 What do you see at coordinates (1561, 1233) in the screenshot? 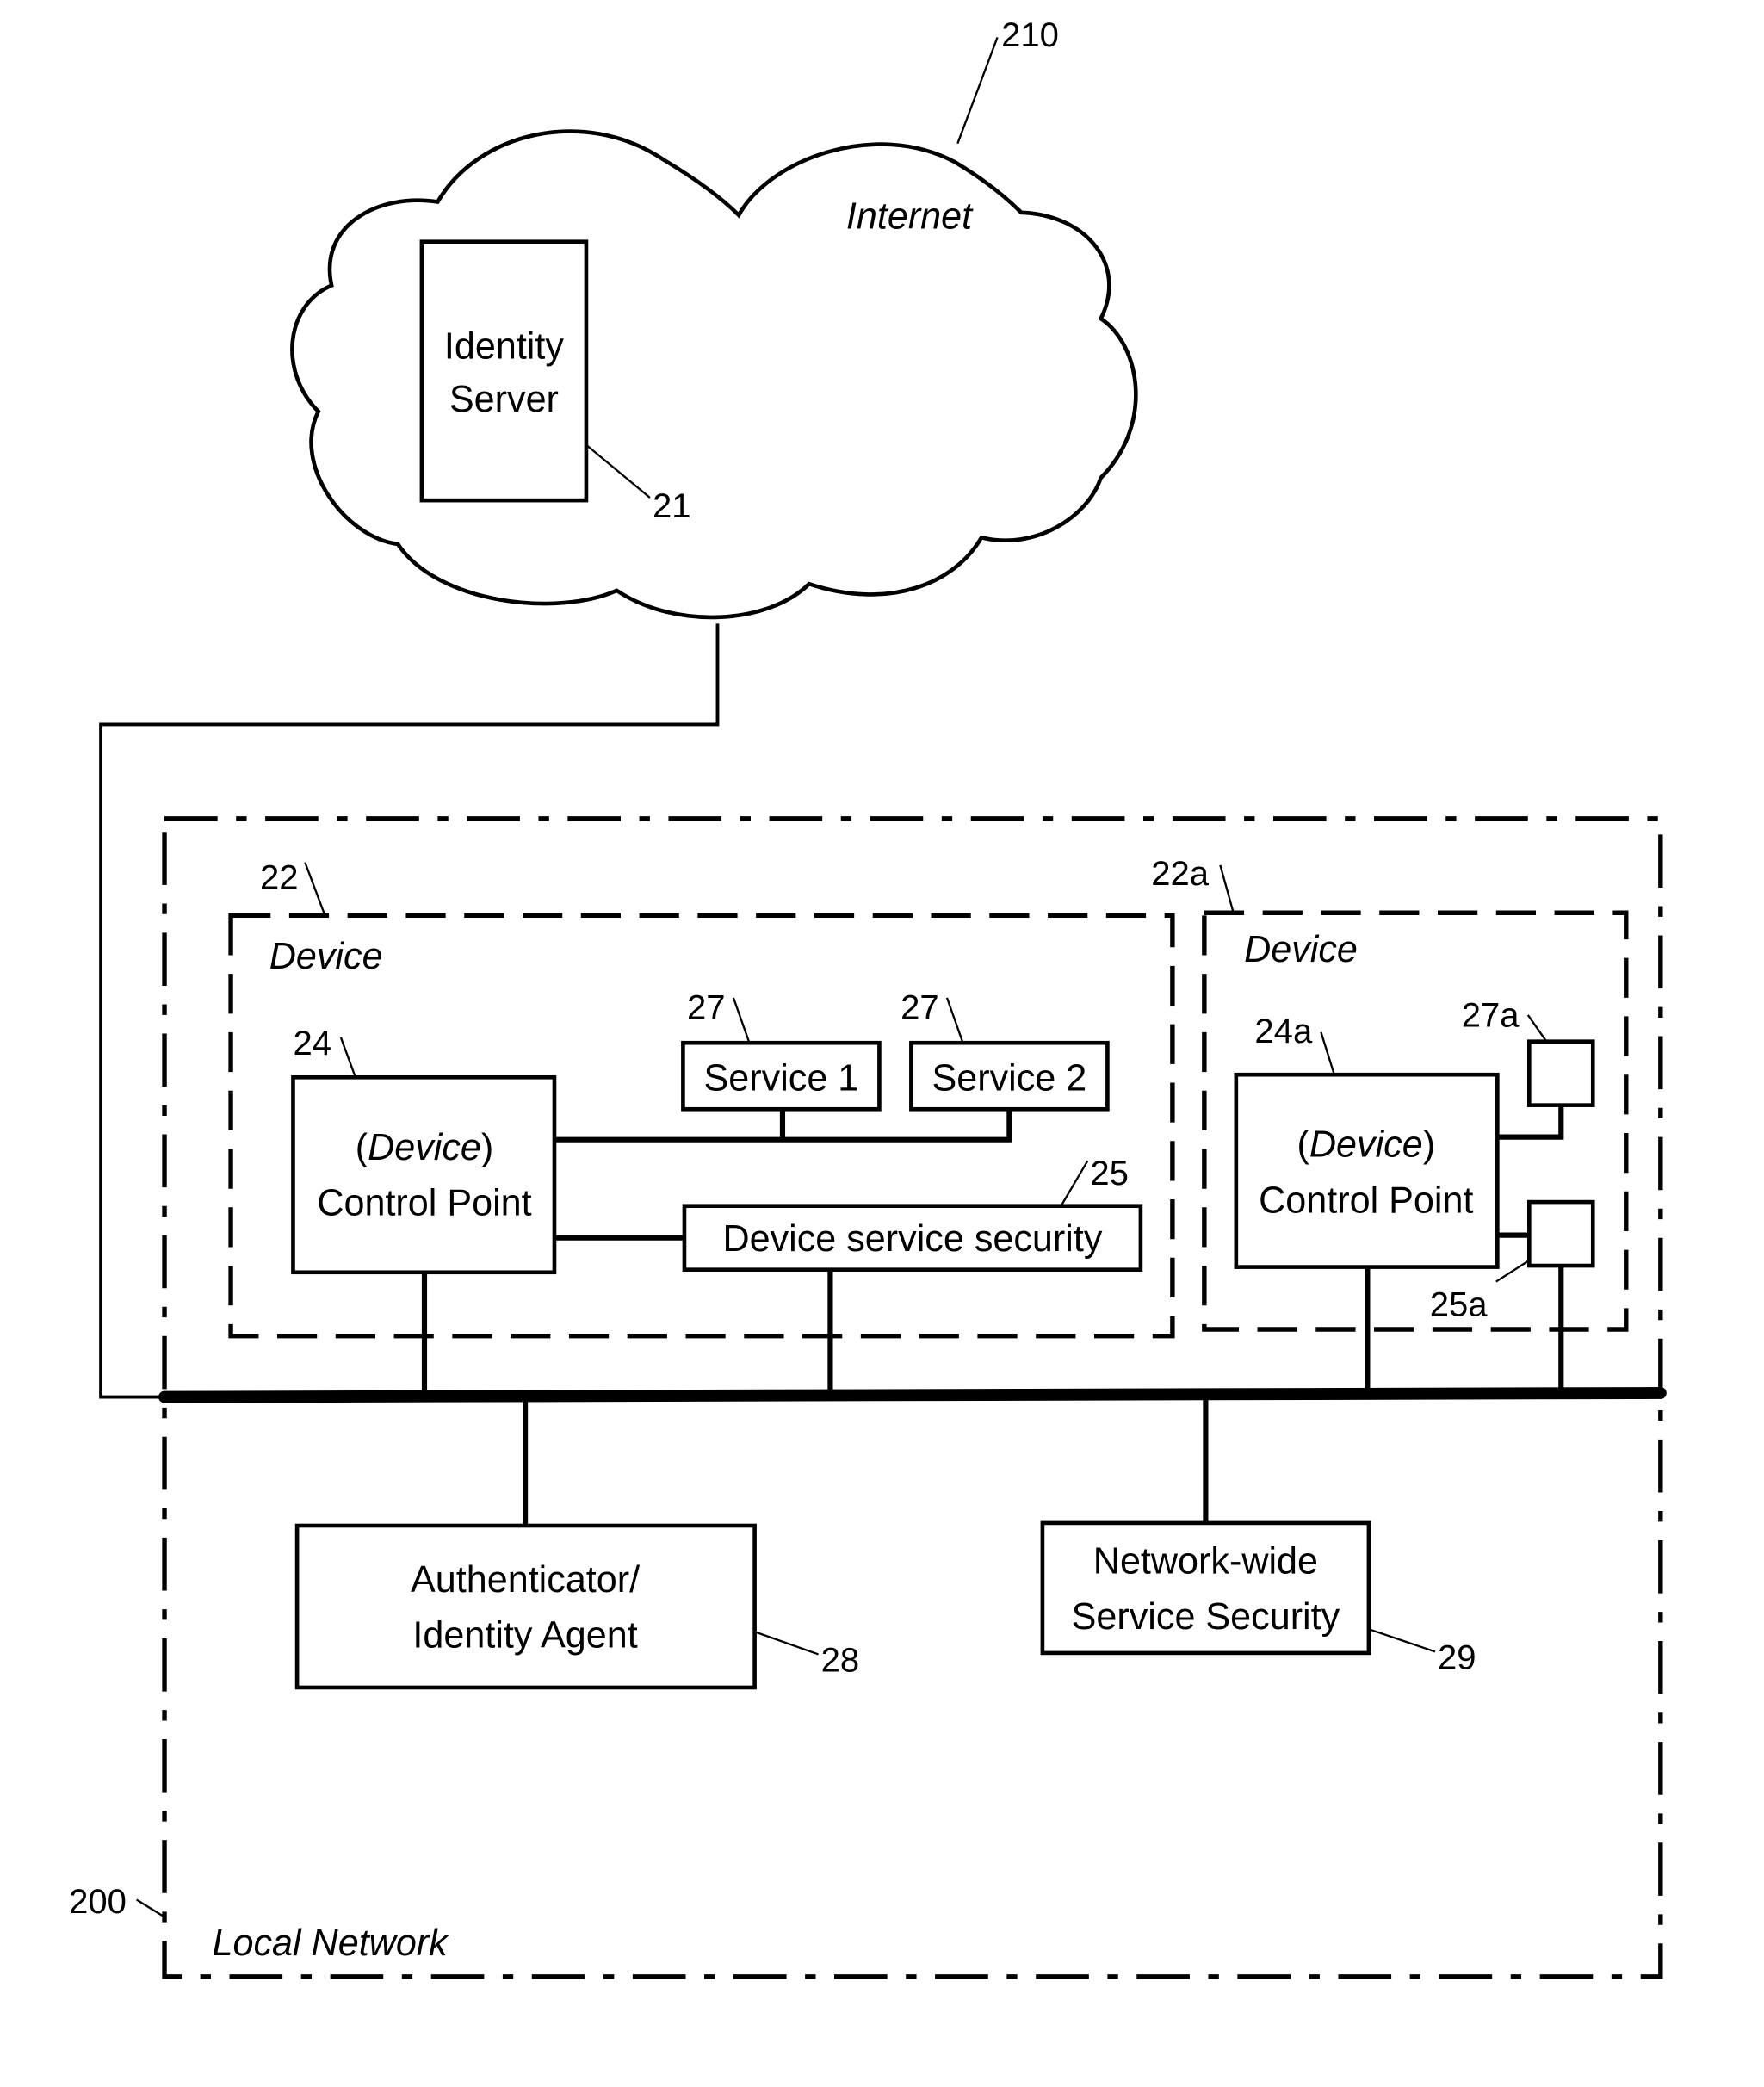
I see `security-25a-box` at bounding box center [1561, 1233].